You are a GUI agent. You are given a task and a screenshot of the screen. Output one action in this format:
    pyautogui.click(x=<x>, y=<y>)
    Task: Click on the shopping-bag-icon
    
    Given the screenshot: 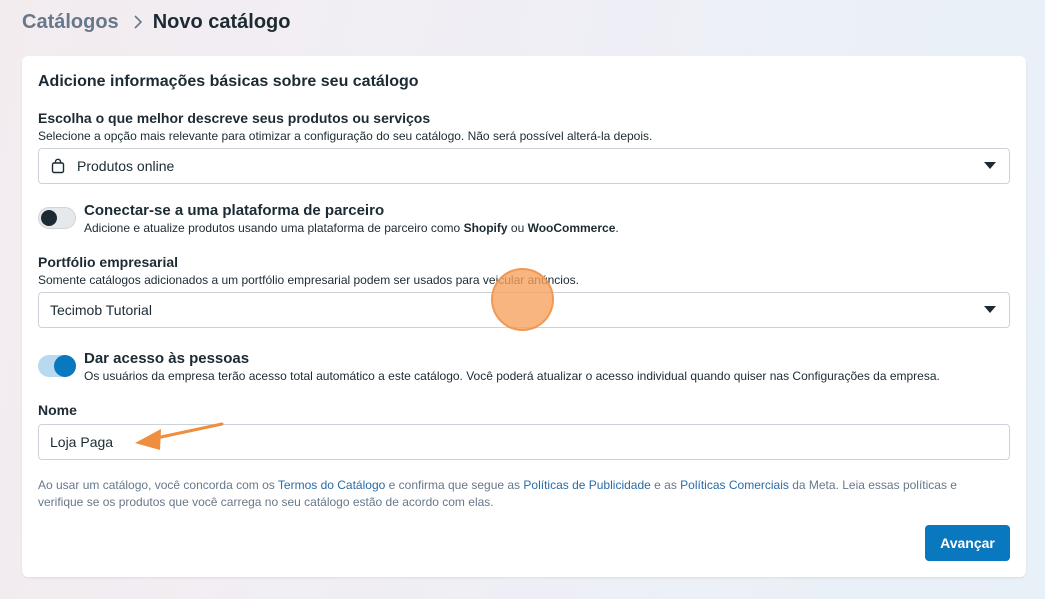 What is the action you would take?
    pyautogui.click(x=58, y=166)
    